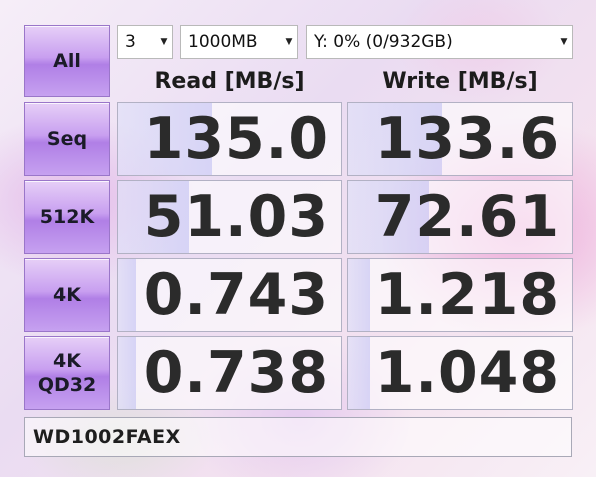 The width and height of the screenshot is (596, 477). What do you see at coordinates (236, 373) in the screenshot?
I see `4k-qd32-read-number: 0.738` at bounding box center [236, 373].